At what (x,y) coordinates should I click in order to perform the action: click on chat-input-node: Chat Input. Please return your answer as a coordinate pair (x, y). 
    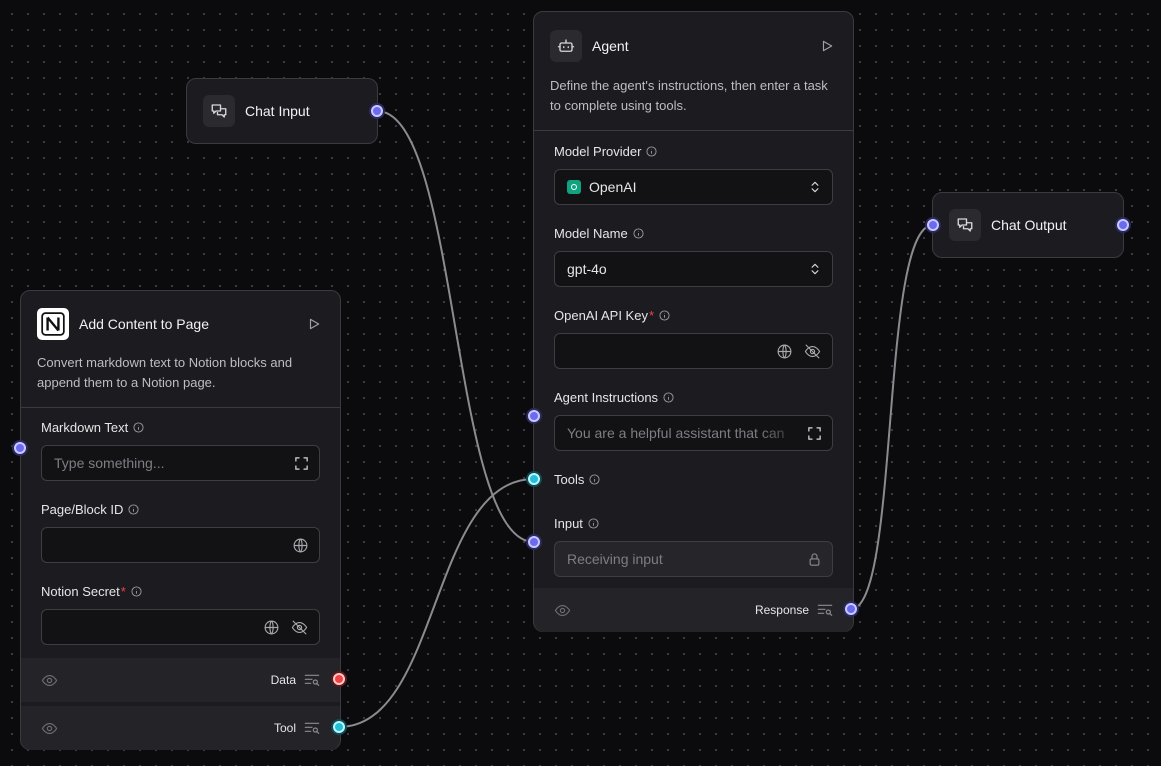
    Looking at the image, I should click on (282, 111).